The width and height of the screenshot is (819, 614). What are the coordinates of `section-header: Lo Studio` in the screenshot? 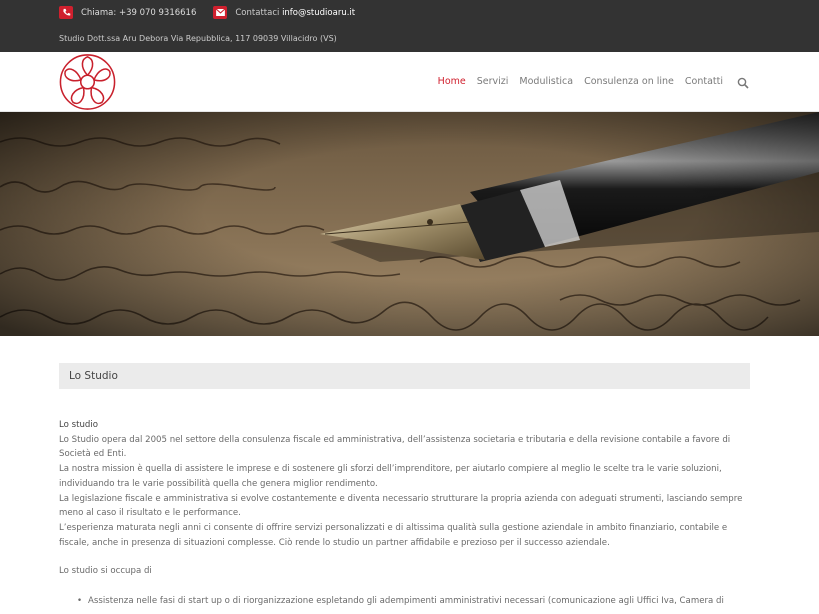 It's located at (404, 376).